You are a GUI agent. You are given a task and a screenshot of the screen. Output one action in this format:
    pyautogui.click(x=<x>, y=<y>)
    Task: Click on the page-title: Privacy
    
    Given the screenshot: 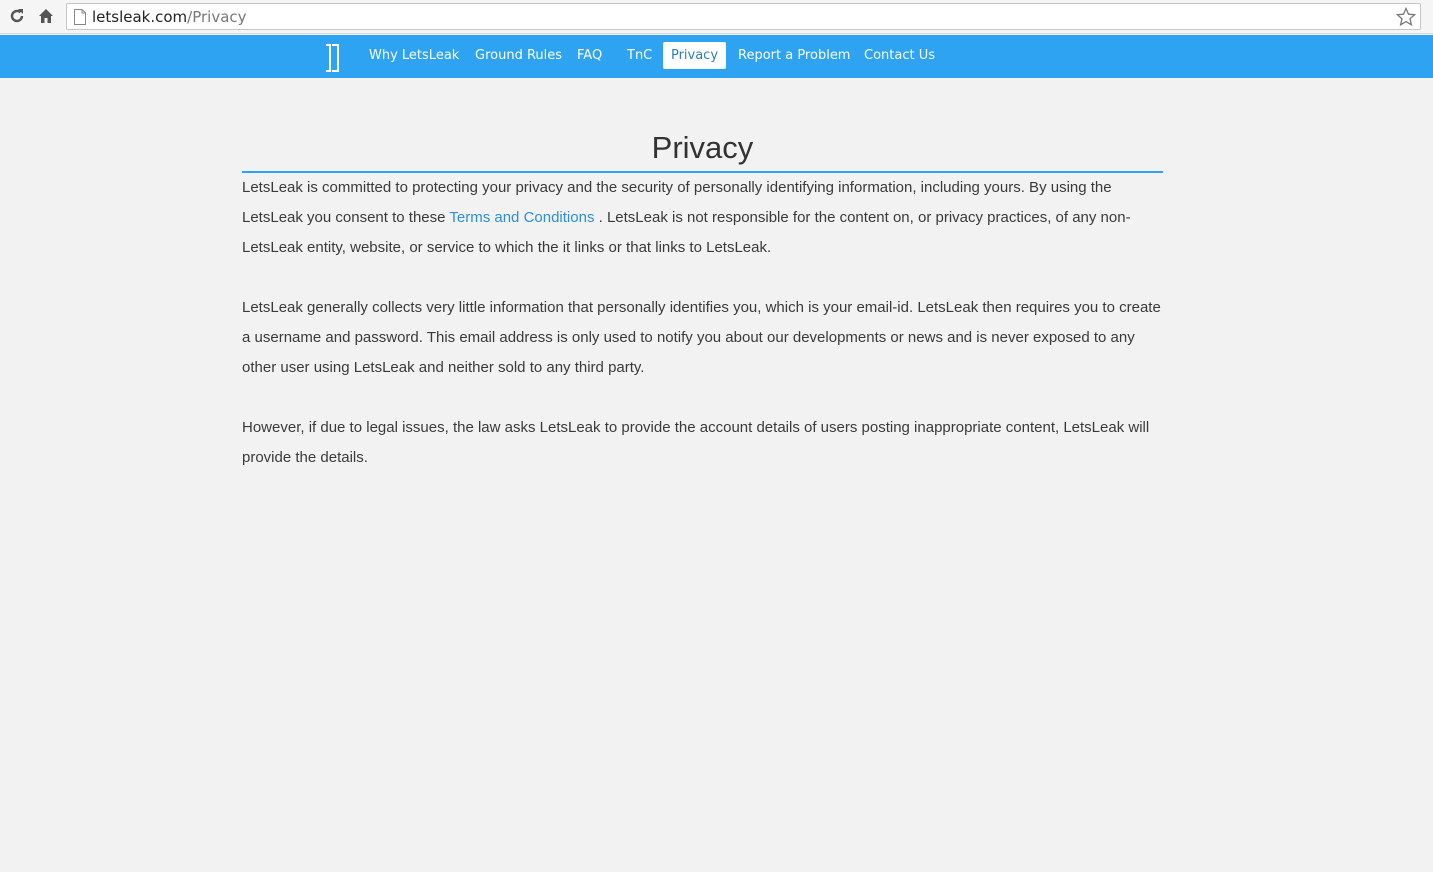 What is the action you would take?
    pyautogui.click(x=702, y=151)
    